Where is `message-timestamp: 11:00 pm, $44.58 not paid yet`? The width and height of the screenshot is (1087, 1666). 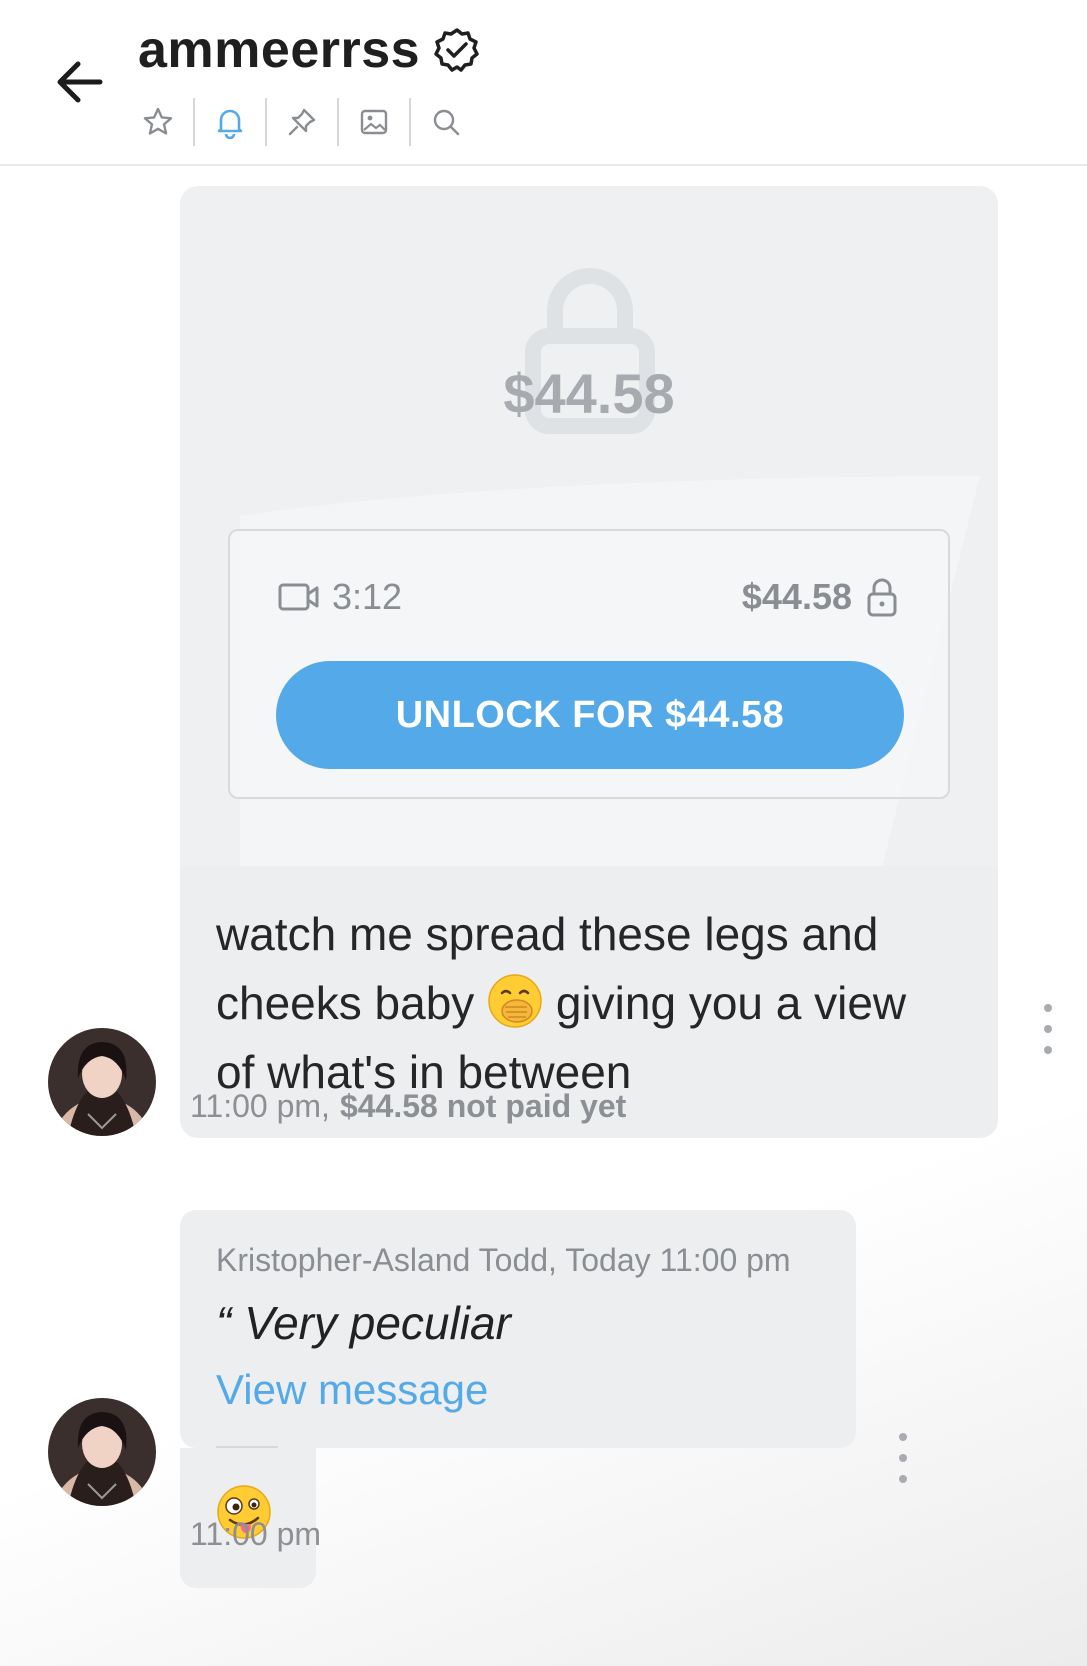 message-timestamp: 11:00 pm, $44.58 not paid yet is located at coordinates (408, 1106).